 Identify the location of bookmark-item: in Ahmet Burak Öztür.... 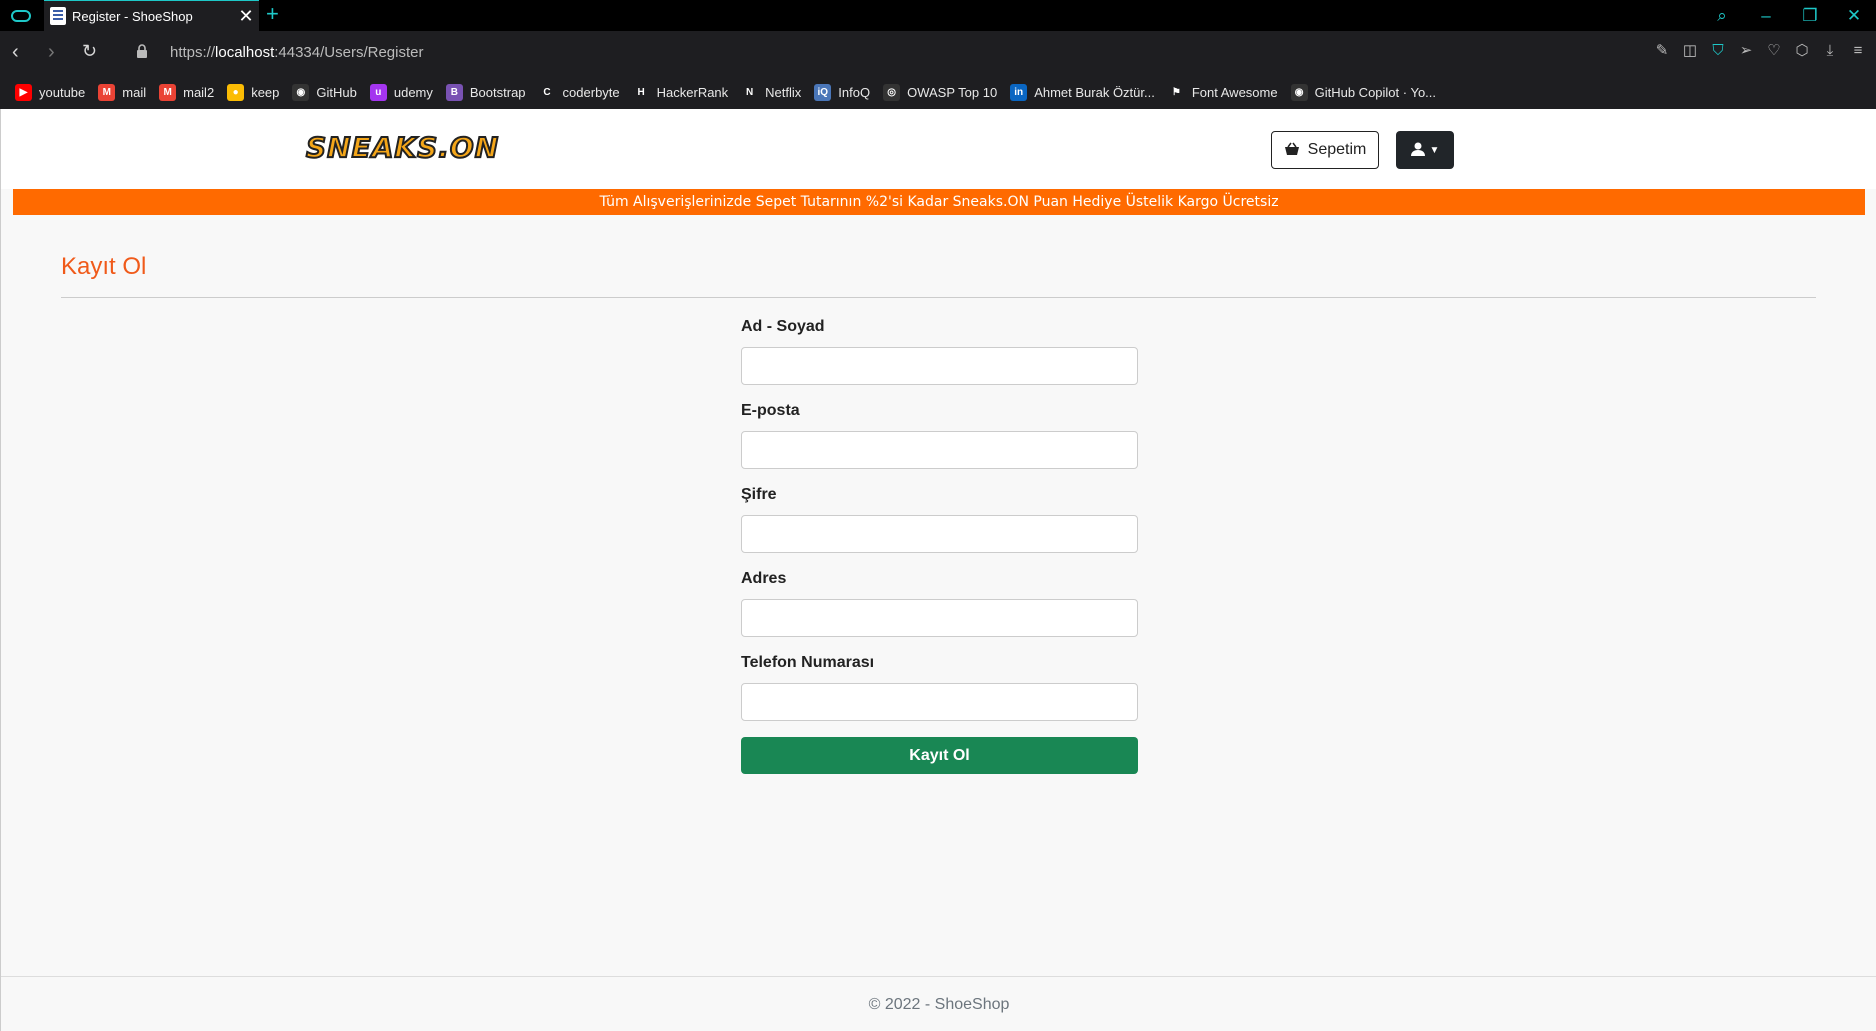
(1082, 92).